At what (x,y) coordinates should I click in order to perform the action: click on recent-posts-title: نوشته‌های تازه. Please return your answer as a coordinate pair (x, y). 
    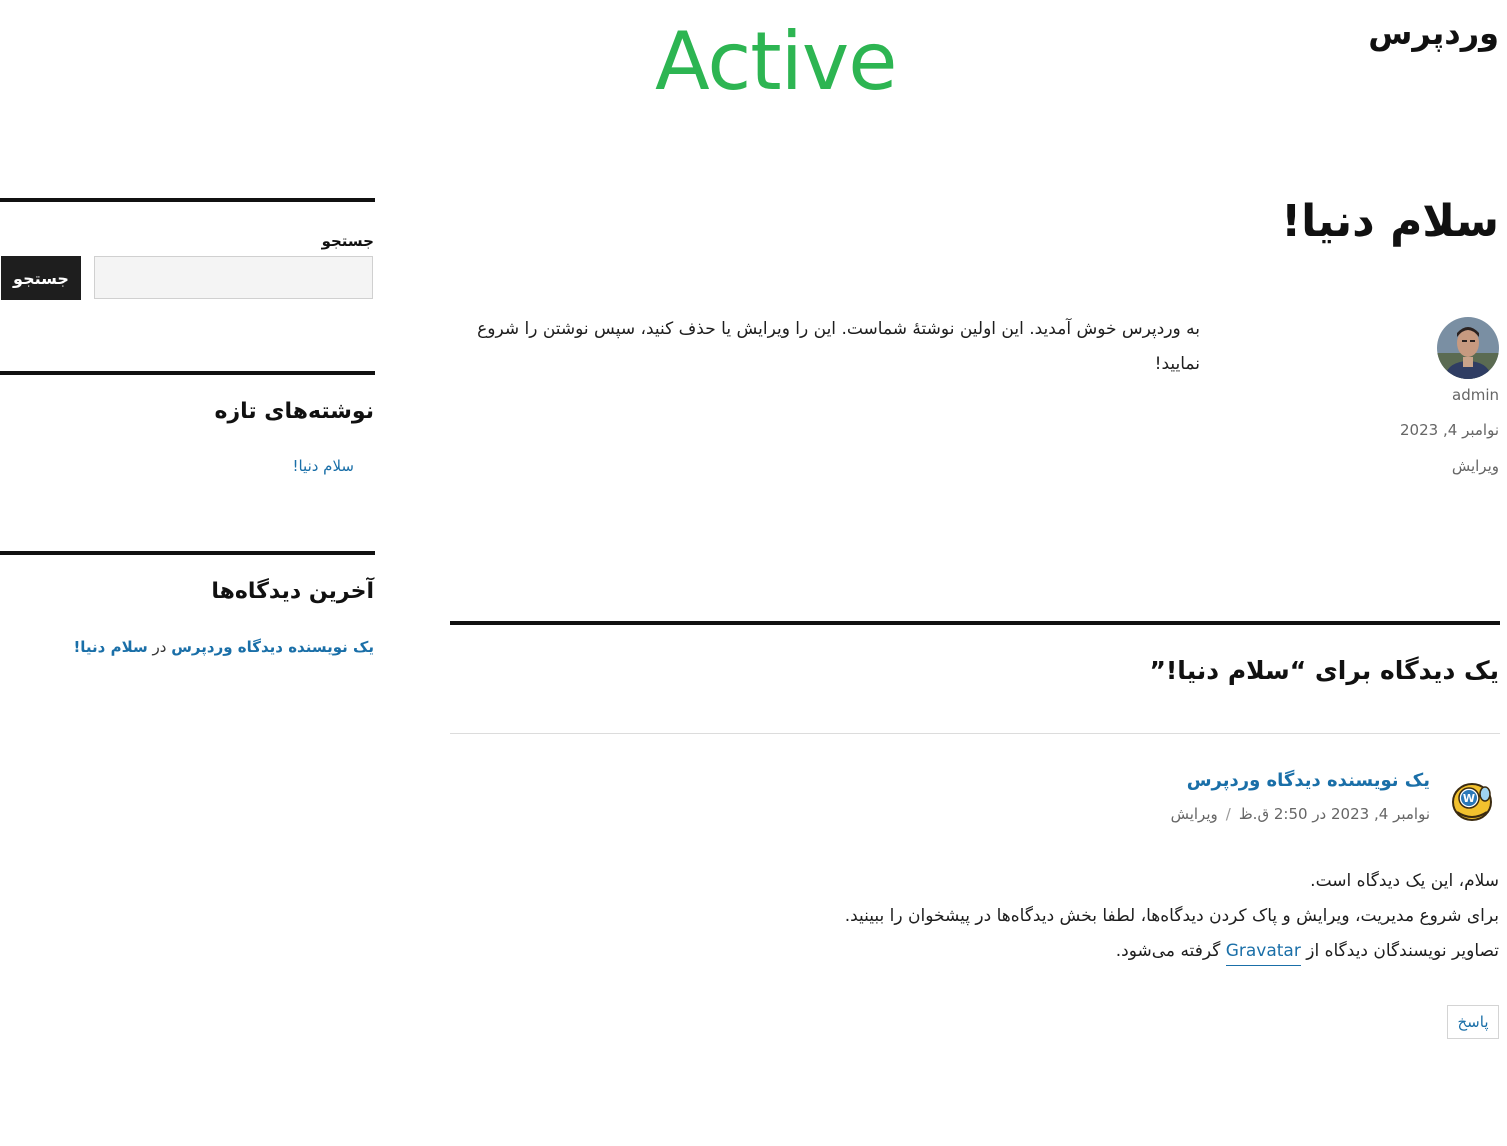
    Looking at the image, I should click on (294, 411).